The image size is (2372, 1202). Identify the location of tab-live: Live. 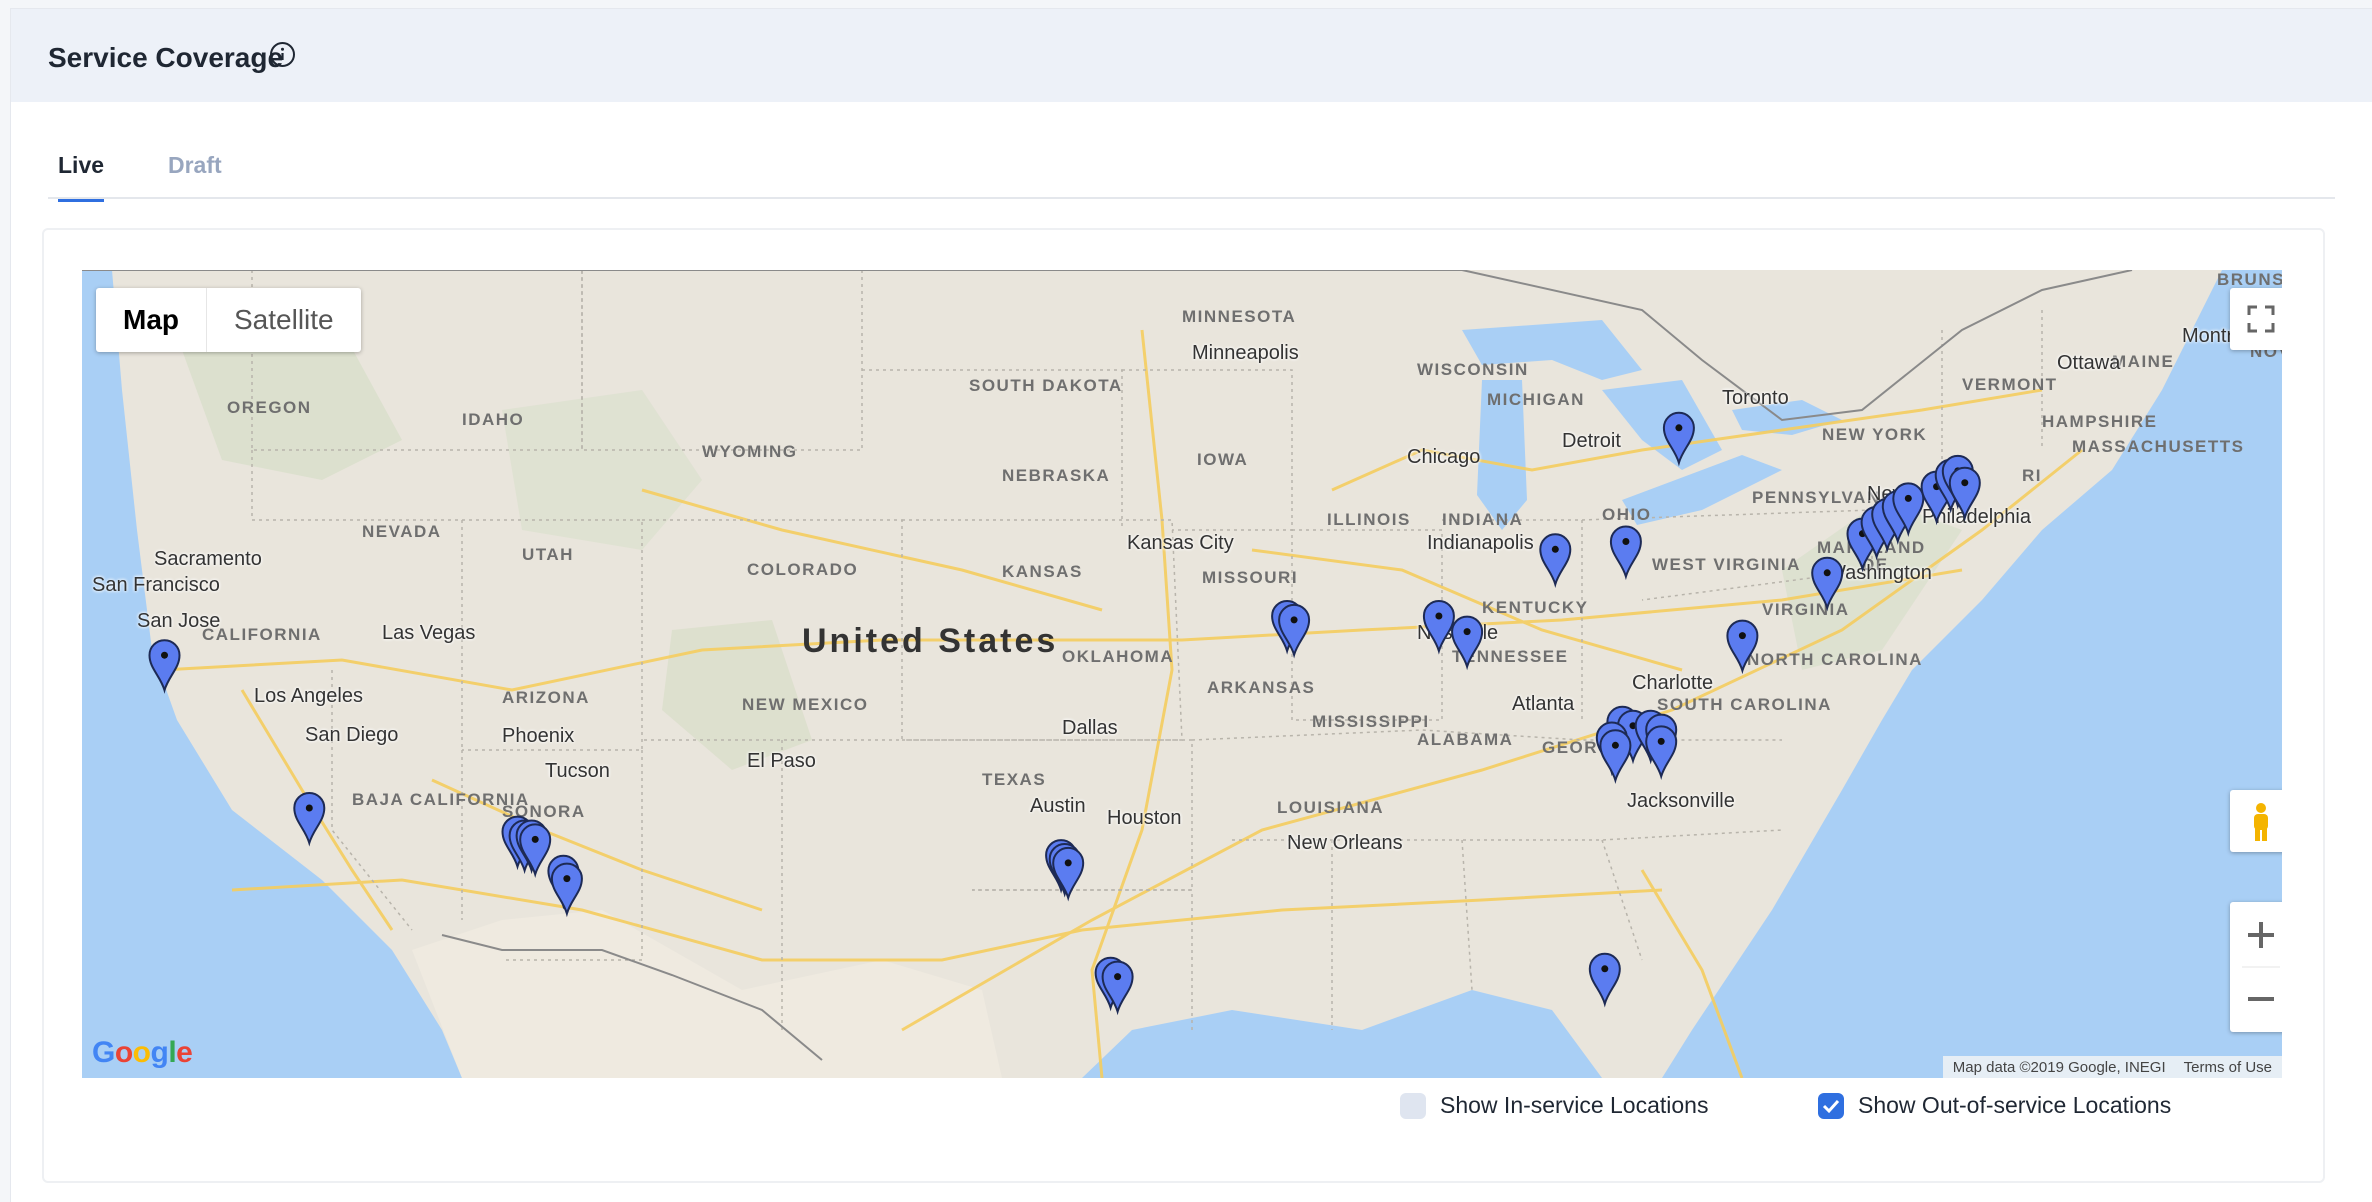
(81, 177).